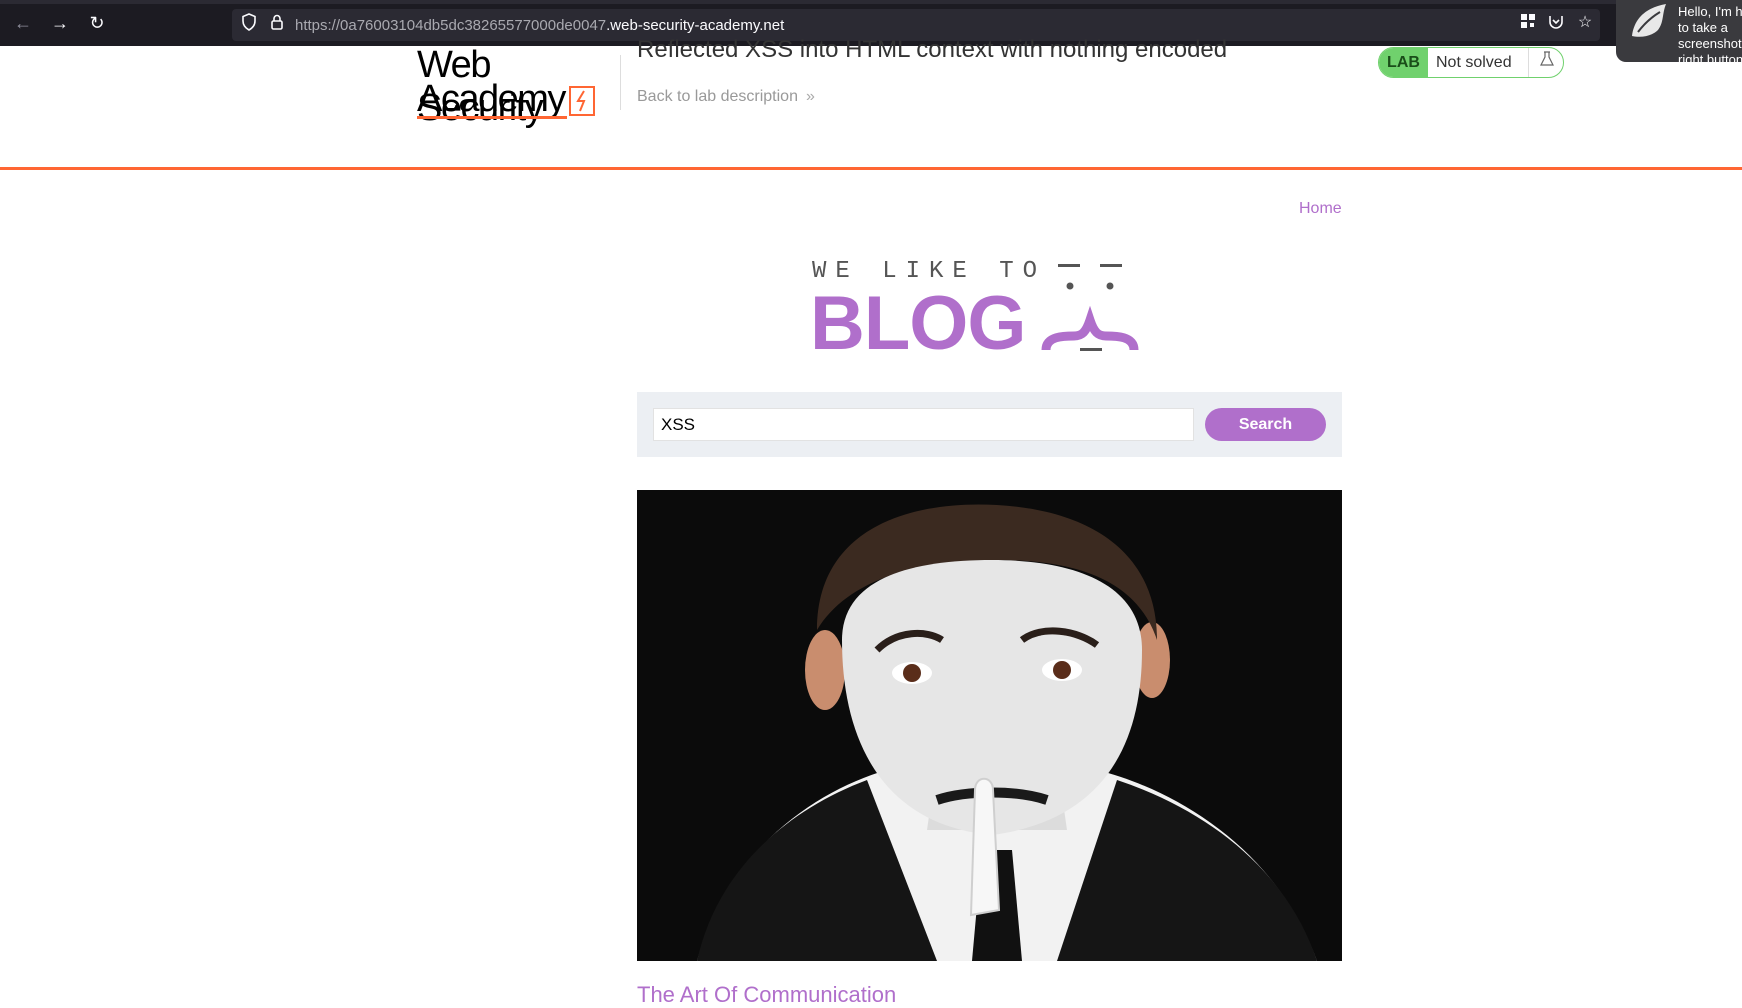 The height and width of the screenshot is (1008, 1742). What do you see at coordinates (1403, 62) in the screenshot?
I see `lab-label: LAB` at bounding box center [1403, 62].